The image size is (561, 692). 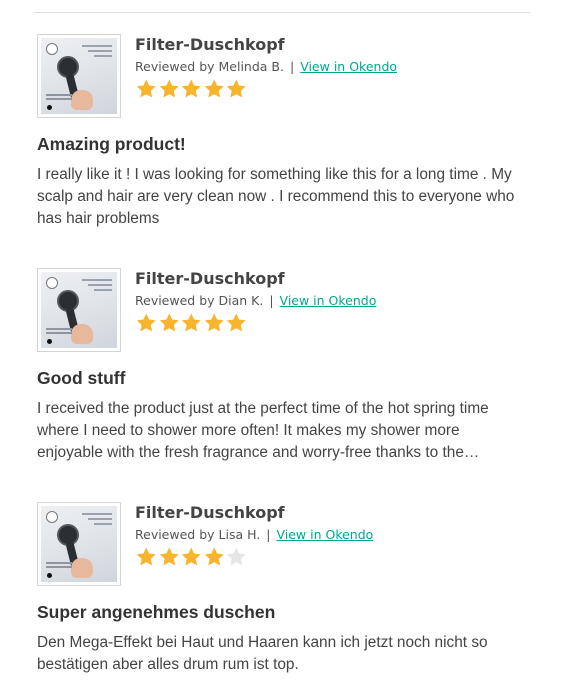 I want to click on review-meta: Reviewed by Lisa H. | View in Okendo, so click(x=254, y=535).